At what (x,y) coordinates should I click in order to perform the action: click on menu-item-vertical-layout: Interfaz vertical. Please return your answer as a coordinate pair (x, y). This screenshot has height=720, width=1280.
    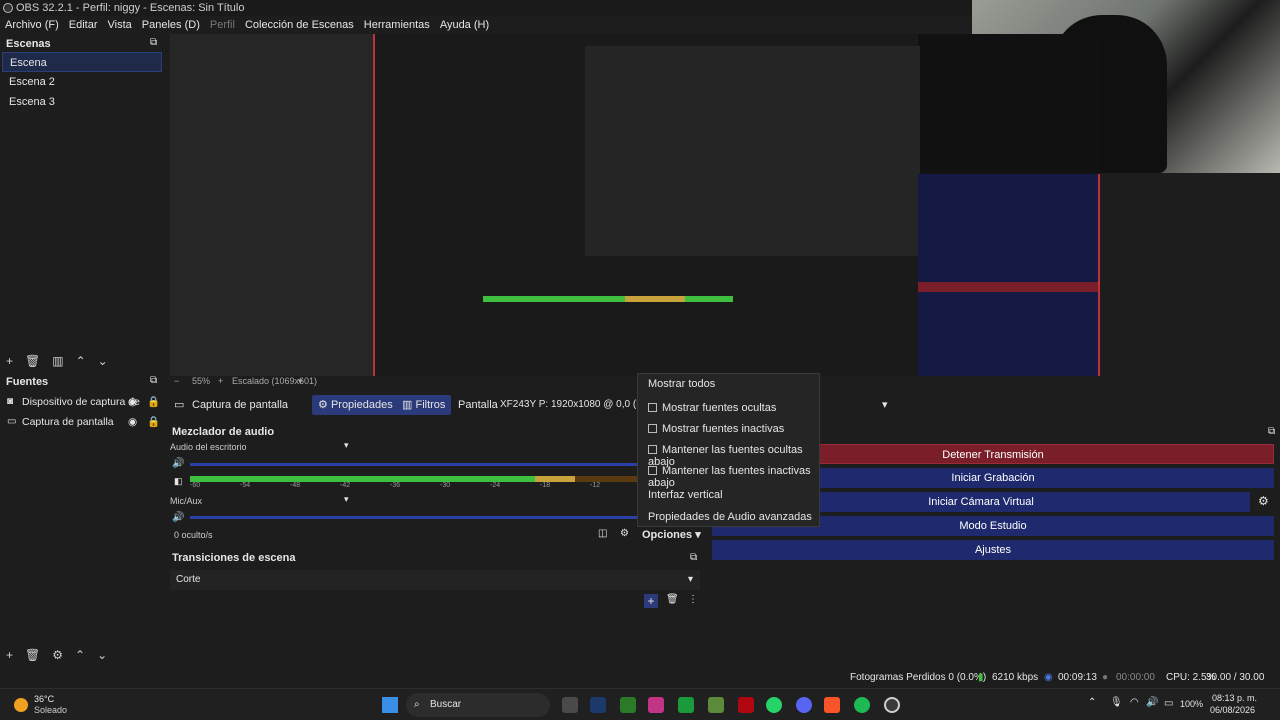
    Looking at the image, I should click on (685, 495).